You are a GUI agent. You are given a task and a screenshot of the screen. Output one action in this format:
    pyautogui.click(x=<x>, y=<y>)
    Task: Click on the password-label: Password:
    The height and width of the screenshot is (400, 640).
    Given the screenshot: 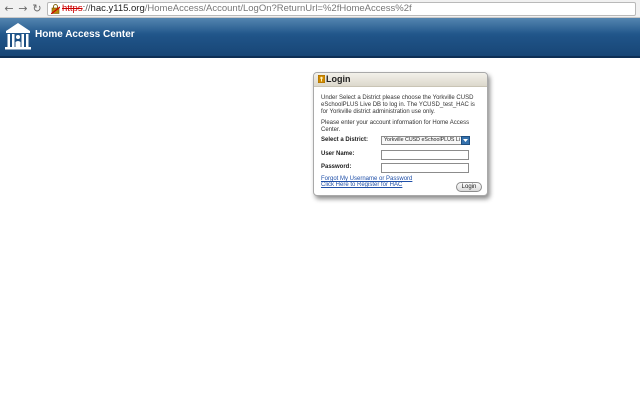 What is the action you would take?
    pyautogui.click(x=336, y=167)
    